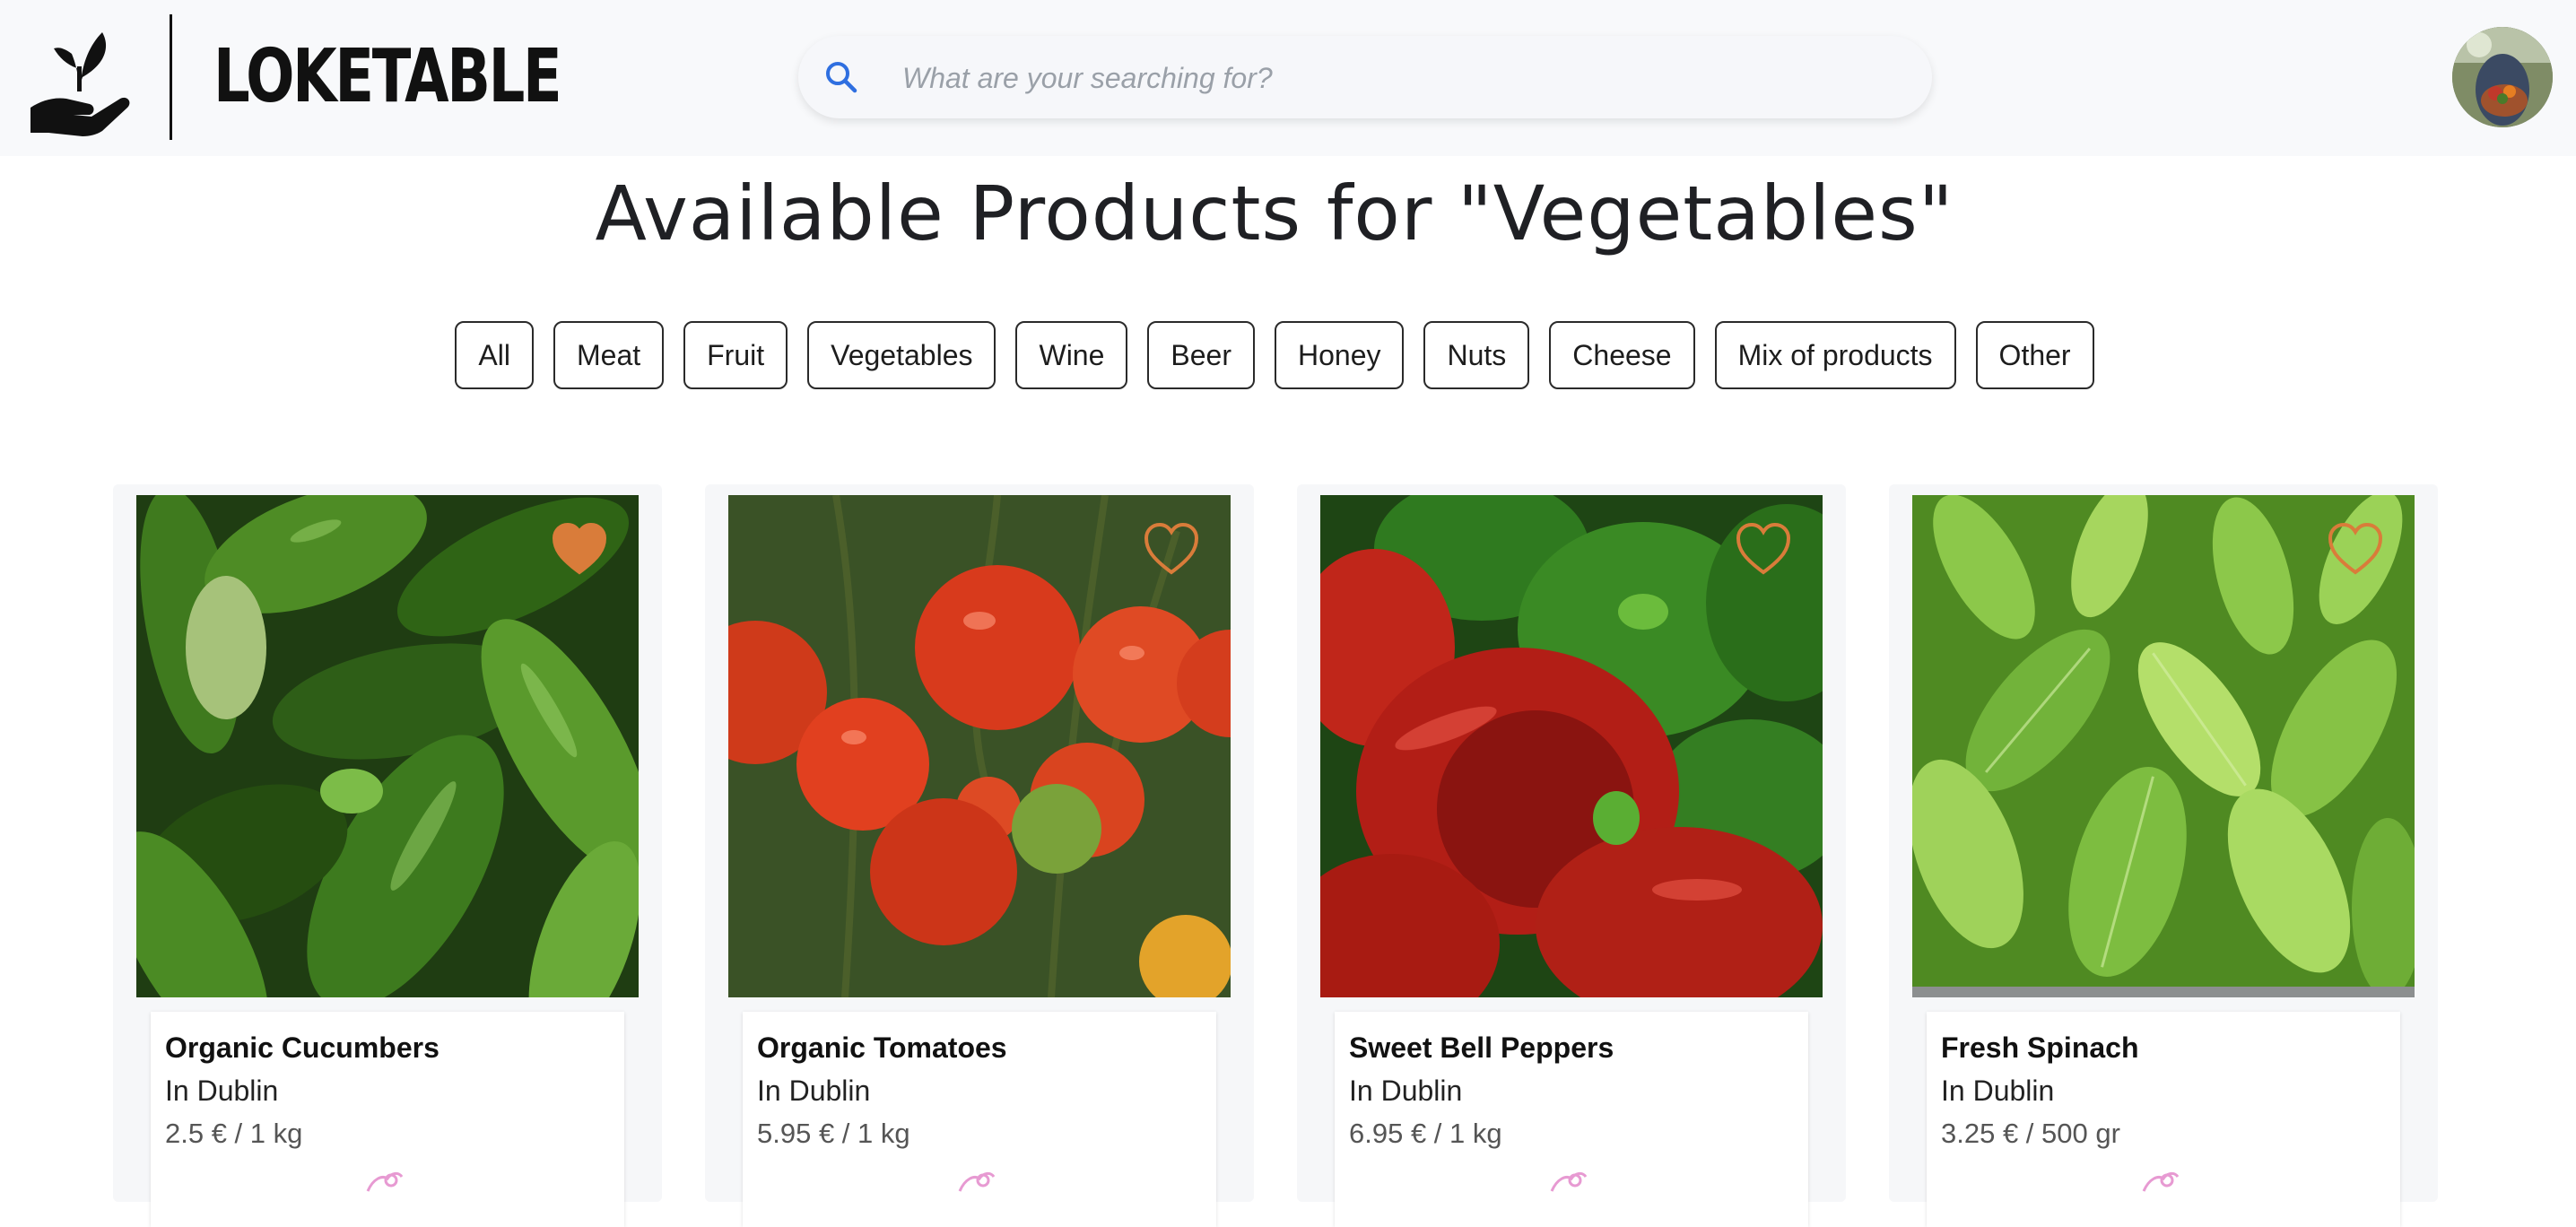 The width and height of the screenshot is (2576, 1227). Describe the element at coordinates (387, 77) in the screenshot. I see `brand-wordmark: LOKETABLE` at that location.